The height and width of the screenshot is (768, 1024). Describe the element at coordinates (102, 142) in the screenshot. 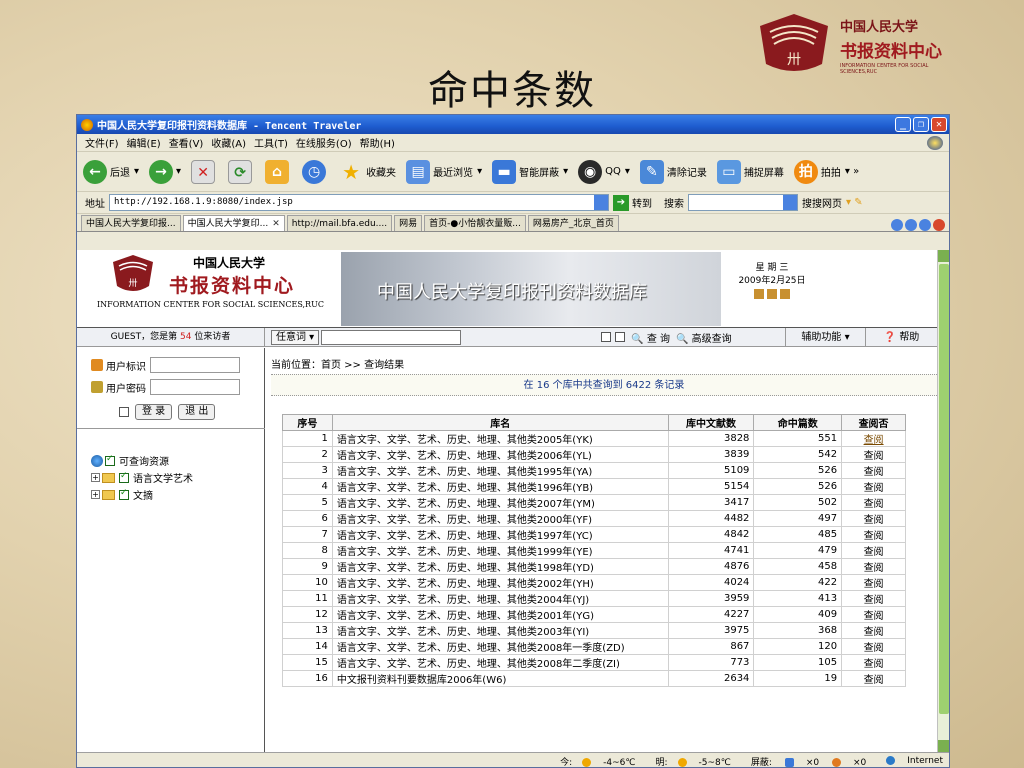

I see `menu-file: 文件(F)` at that location.